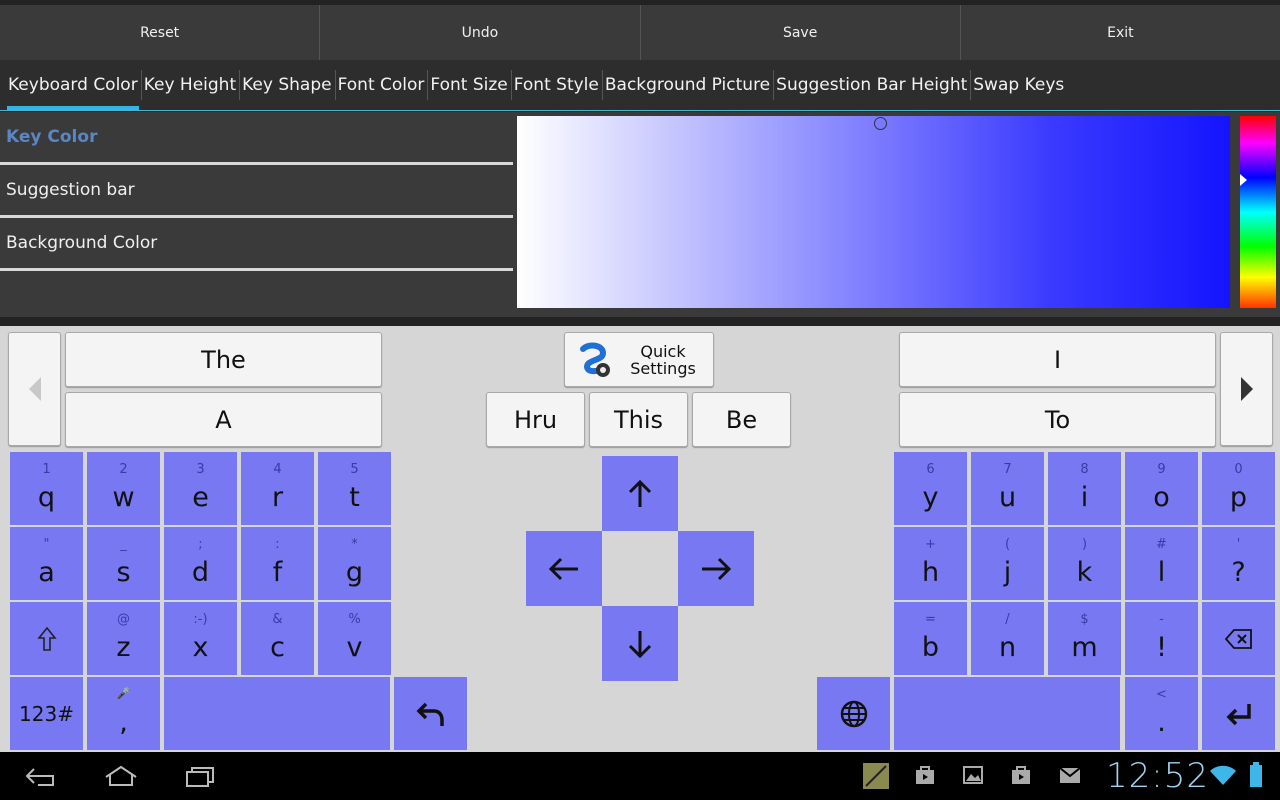 The image size is (1280, 800). What do you see at coordinates (123, 713) in the screenshot?
I see `comma-key: 🎤 ,` at bounding box center [123, 713].